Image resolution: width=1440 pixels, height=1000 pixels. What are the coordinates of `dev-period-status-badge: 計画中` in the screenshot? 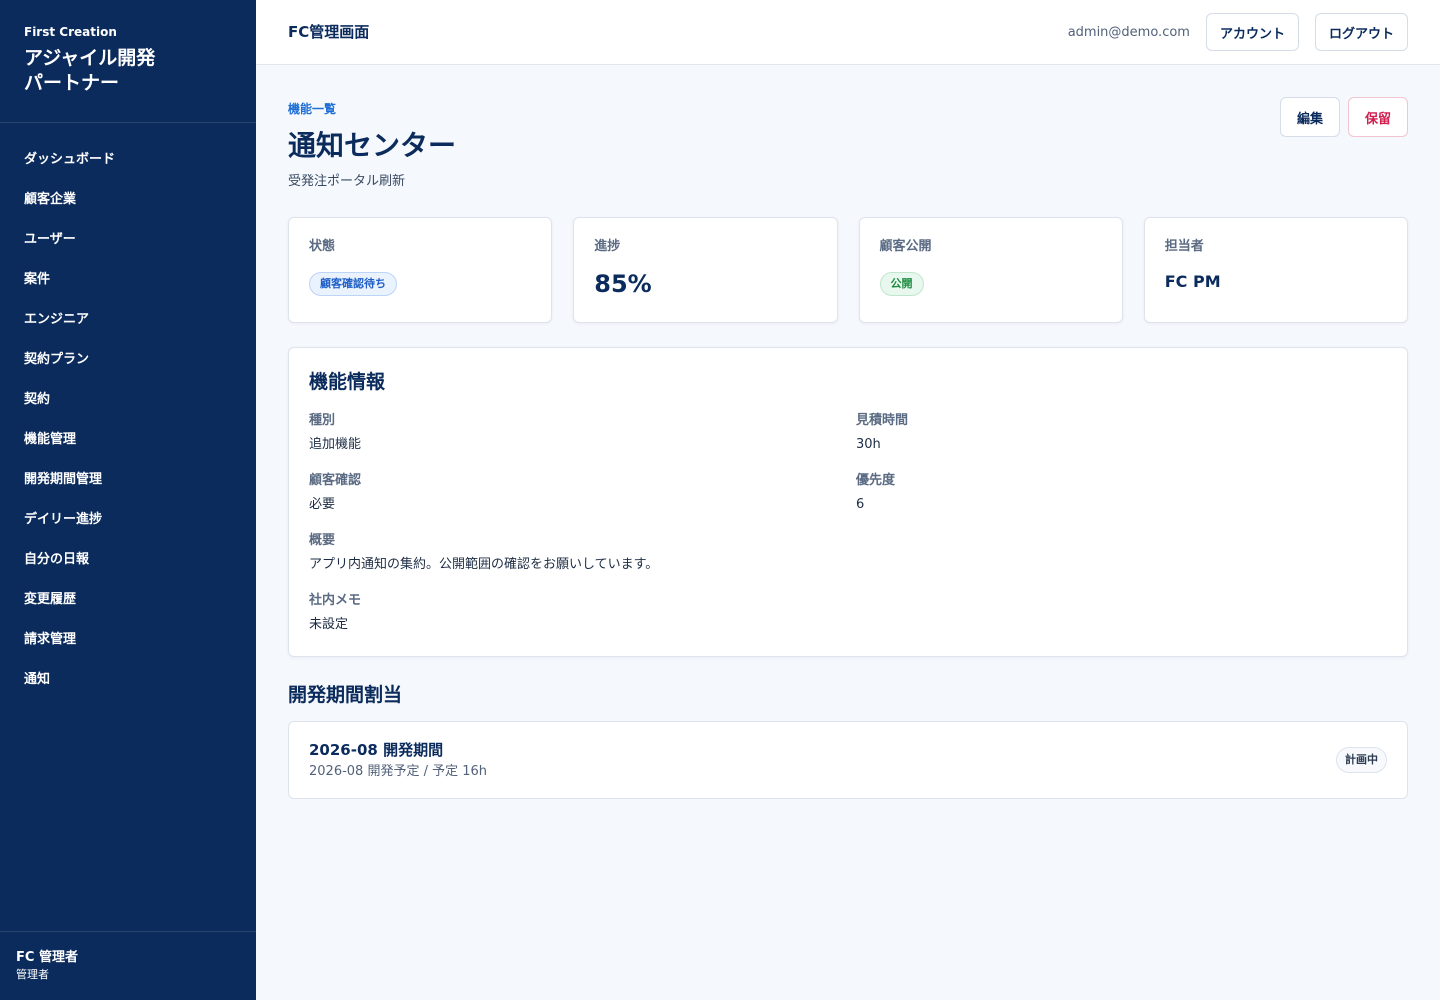 It's located at (1361, 760).